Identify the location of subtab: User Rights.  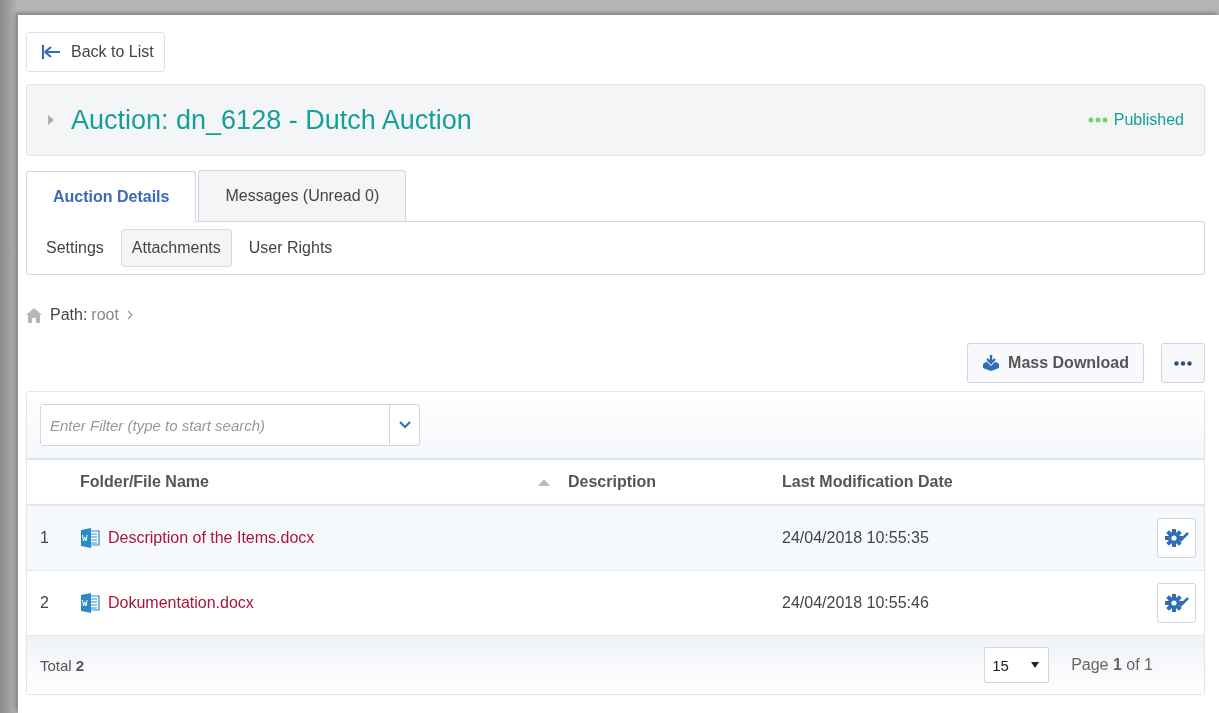
(290, 248).